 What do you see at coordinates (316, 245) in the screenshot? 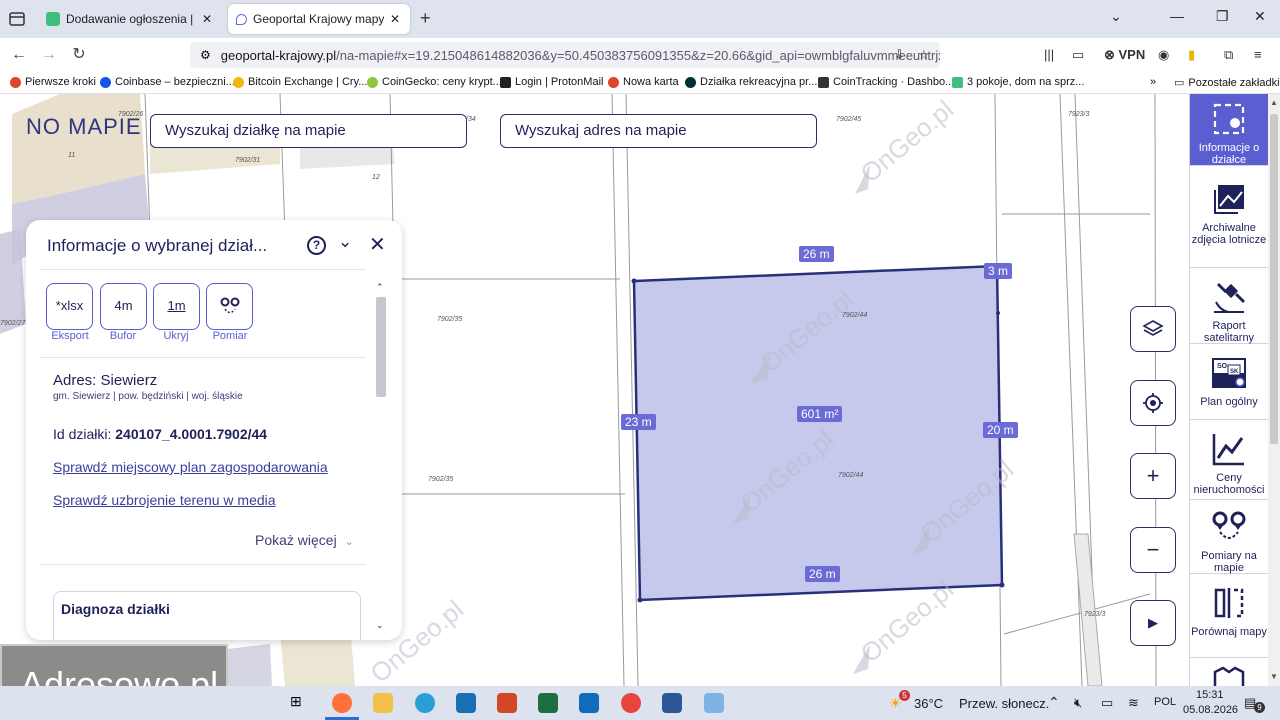
I see `help-icon: ?` at bounding box center [316, 245].